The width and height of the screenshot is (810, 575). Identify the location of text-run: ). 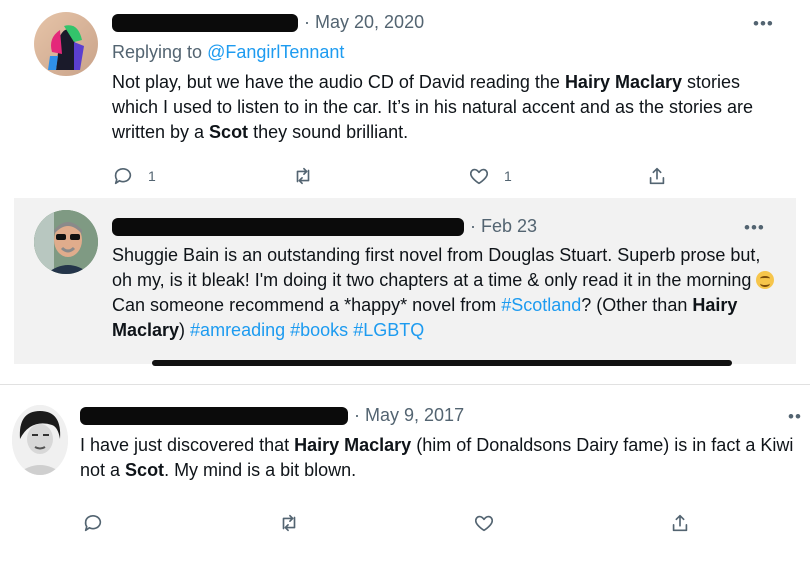
(185, 330).